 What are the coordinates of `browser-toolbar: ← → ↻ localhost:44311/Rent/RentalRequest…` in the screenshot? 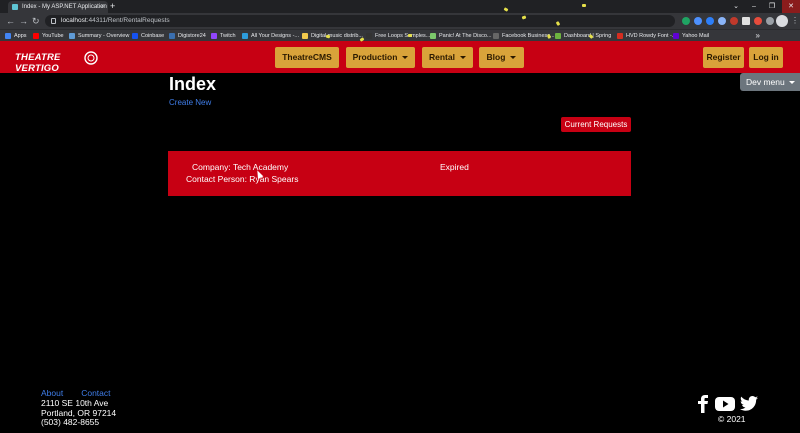 It's located at (400, 21).